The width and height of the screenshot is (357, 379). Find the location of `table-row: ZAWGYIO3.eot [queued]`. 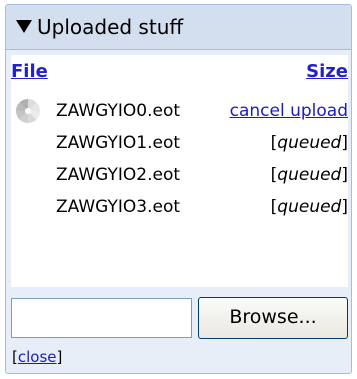

table-row: ZAWGYIO3.eot [queued] is located at coordinates (179, 208).